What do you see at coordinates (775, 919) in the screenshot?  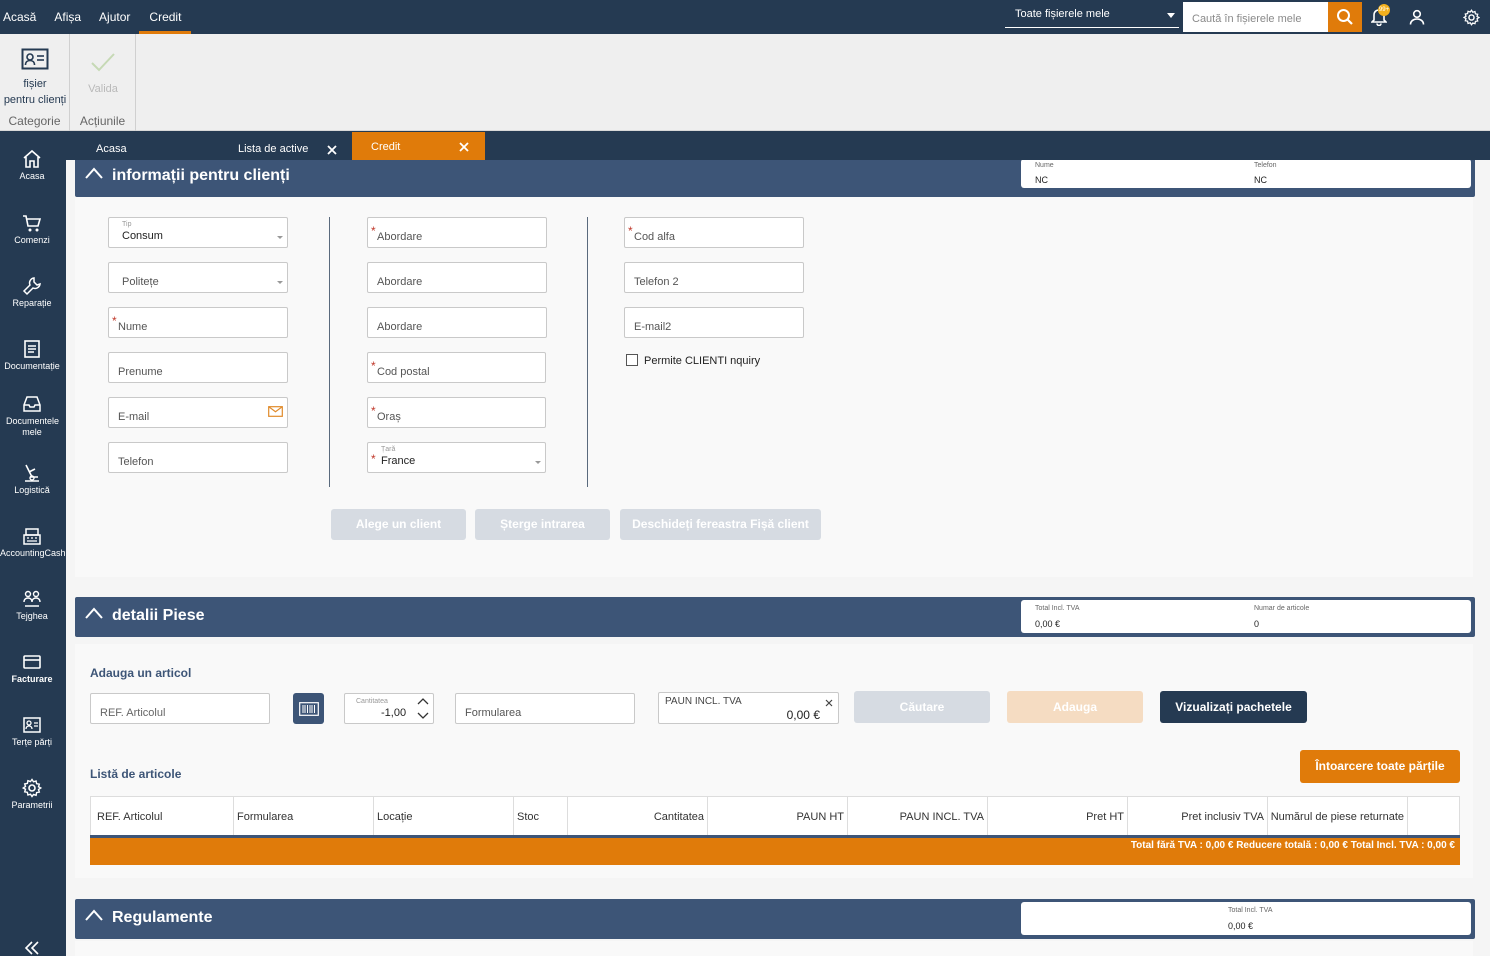 I see `rules-section-header: Regulamente Total Incl. TVA 0,00 €` at bounding box center [775, 919].